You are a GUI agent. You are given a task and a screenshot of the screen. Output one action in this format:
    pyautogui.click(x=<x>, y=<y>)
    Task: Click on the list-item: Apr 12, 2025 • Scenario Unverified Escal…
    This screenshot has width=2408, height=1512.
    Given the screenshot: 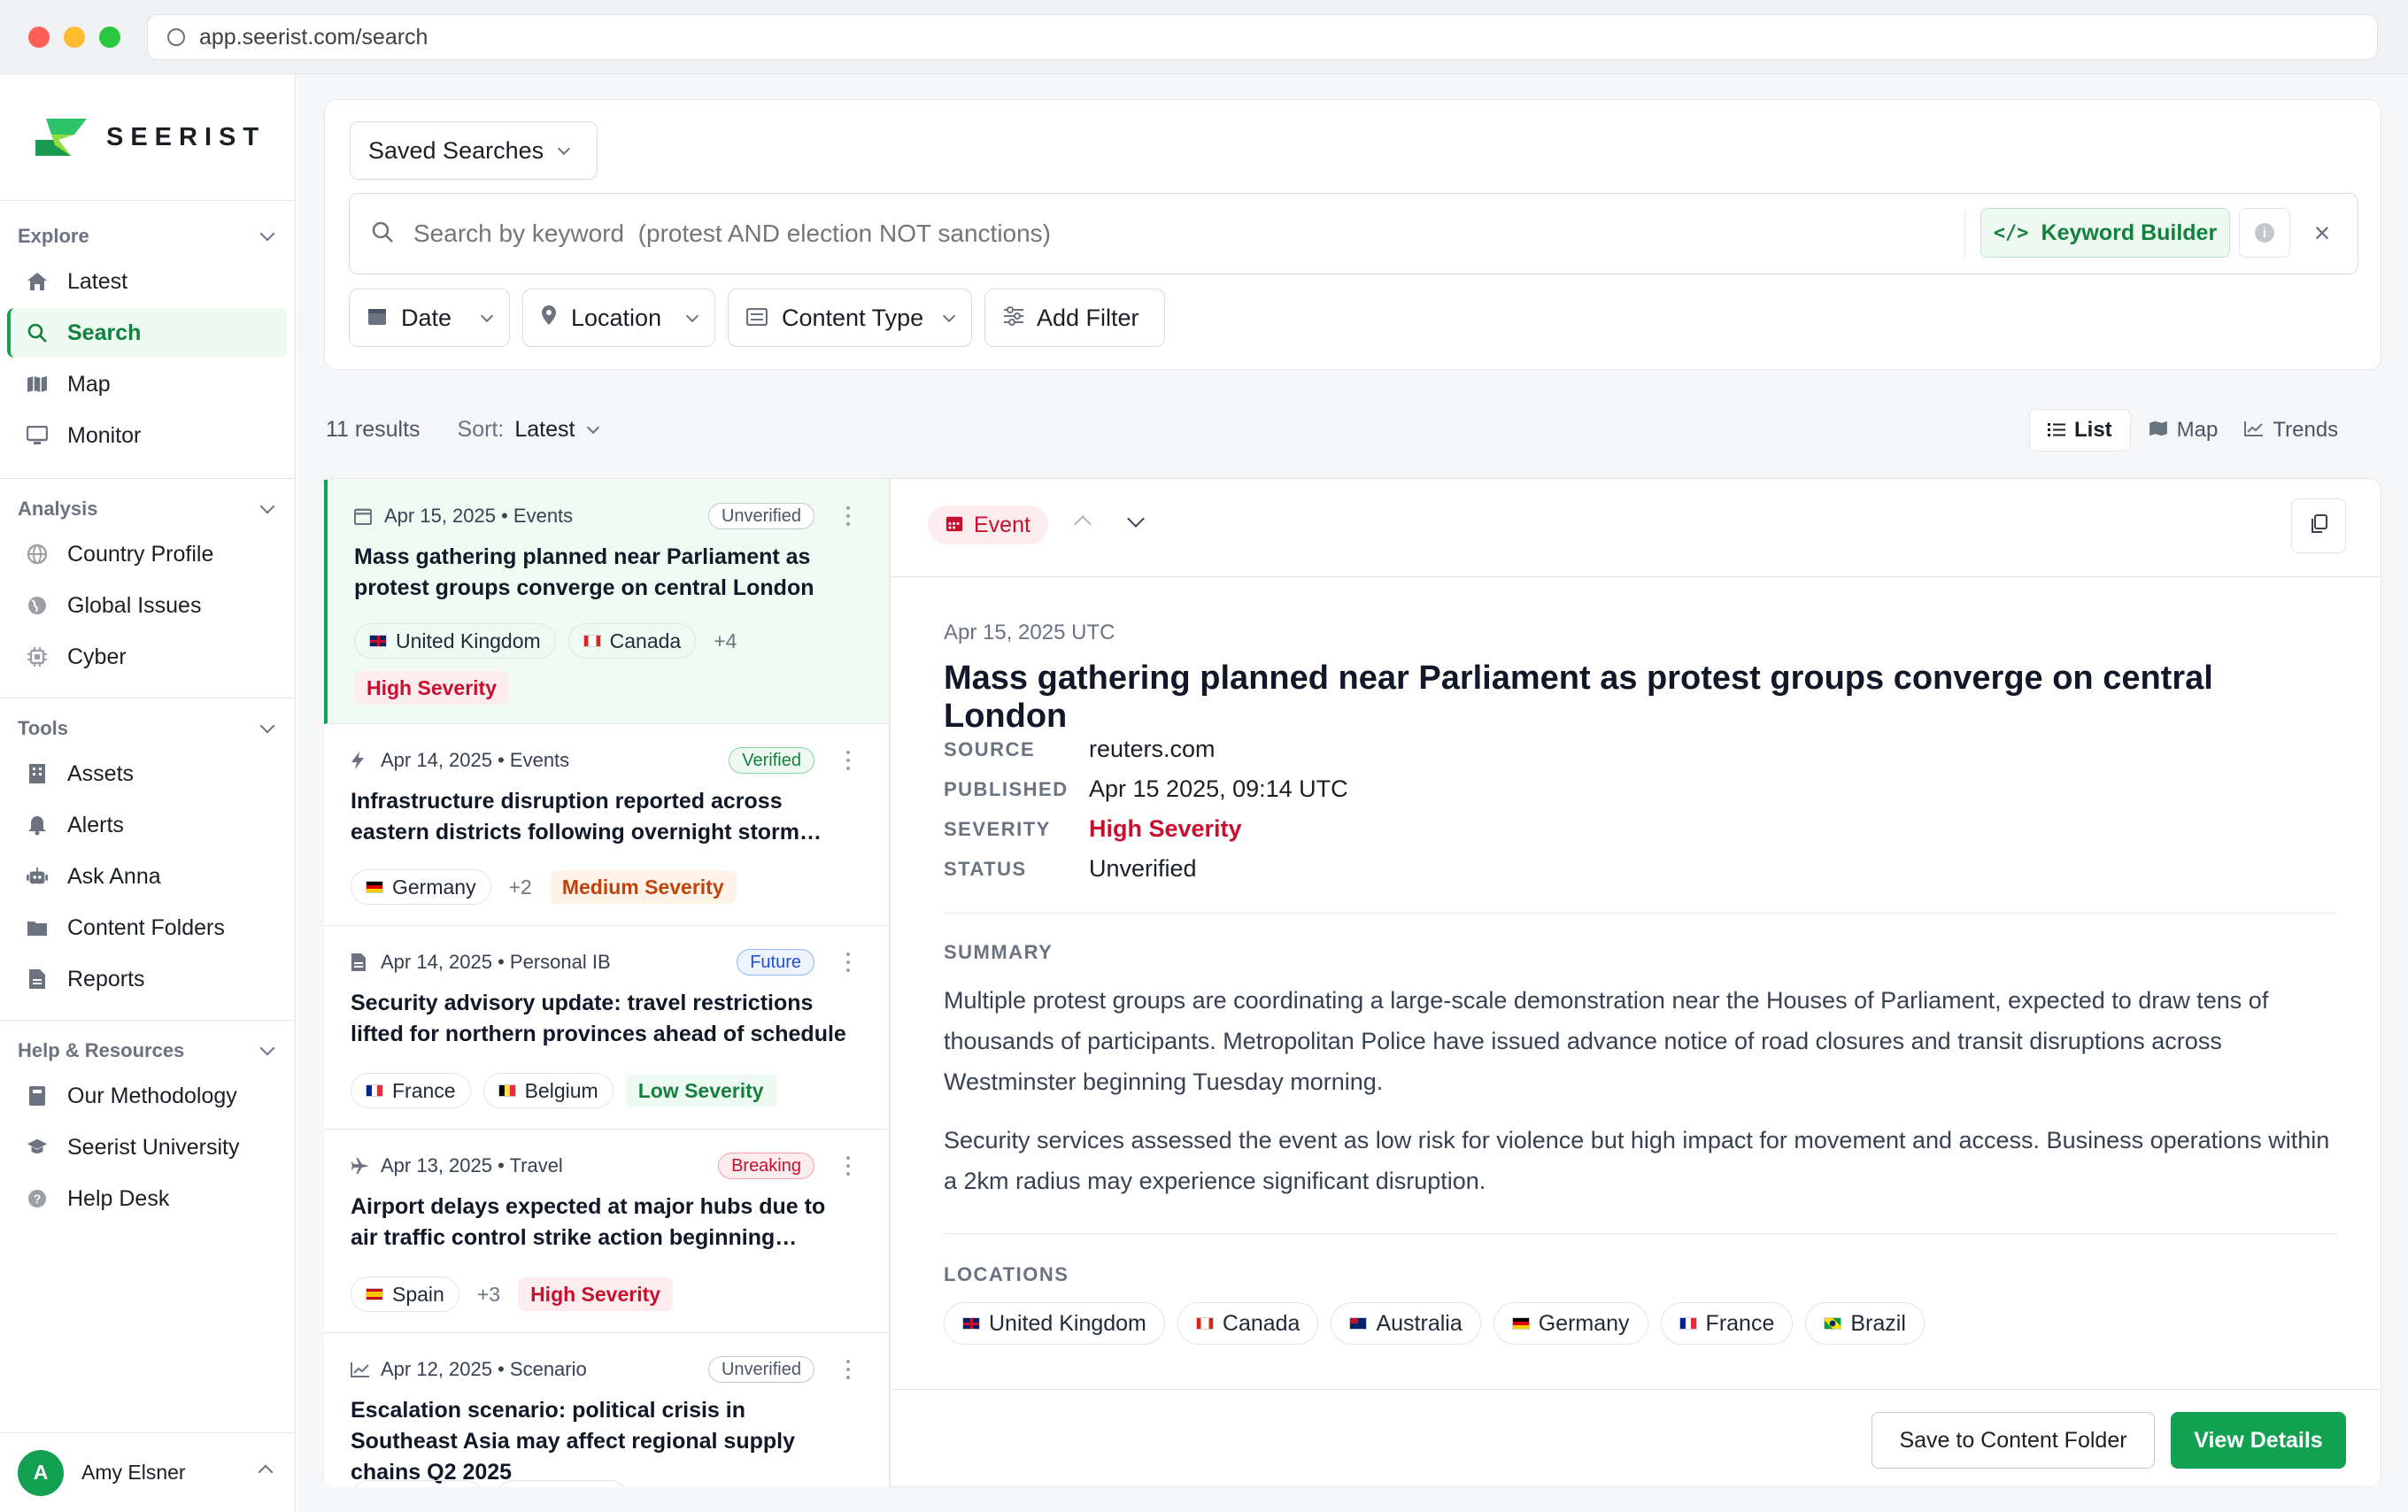 What is the action you would take?
    pyautogui.click(x=607, y=1410)
    